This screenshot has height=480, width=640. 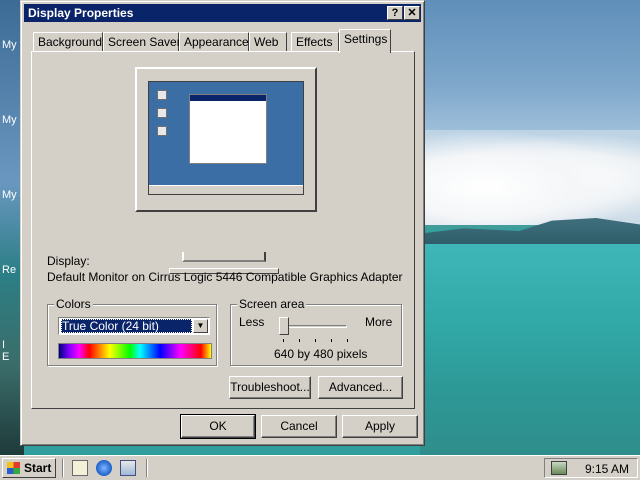 I want to click on screen-area-group-title: Screen area, so click(x=272, y=304).